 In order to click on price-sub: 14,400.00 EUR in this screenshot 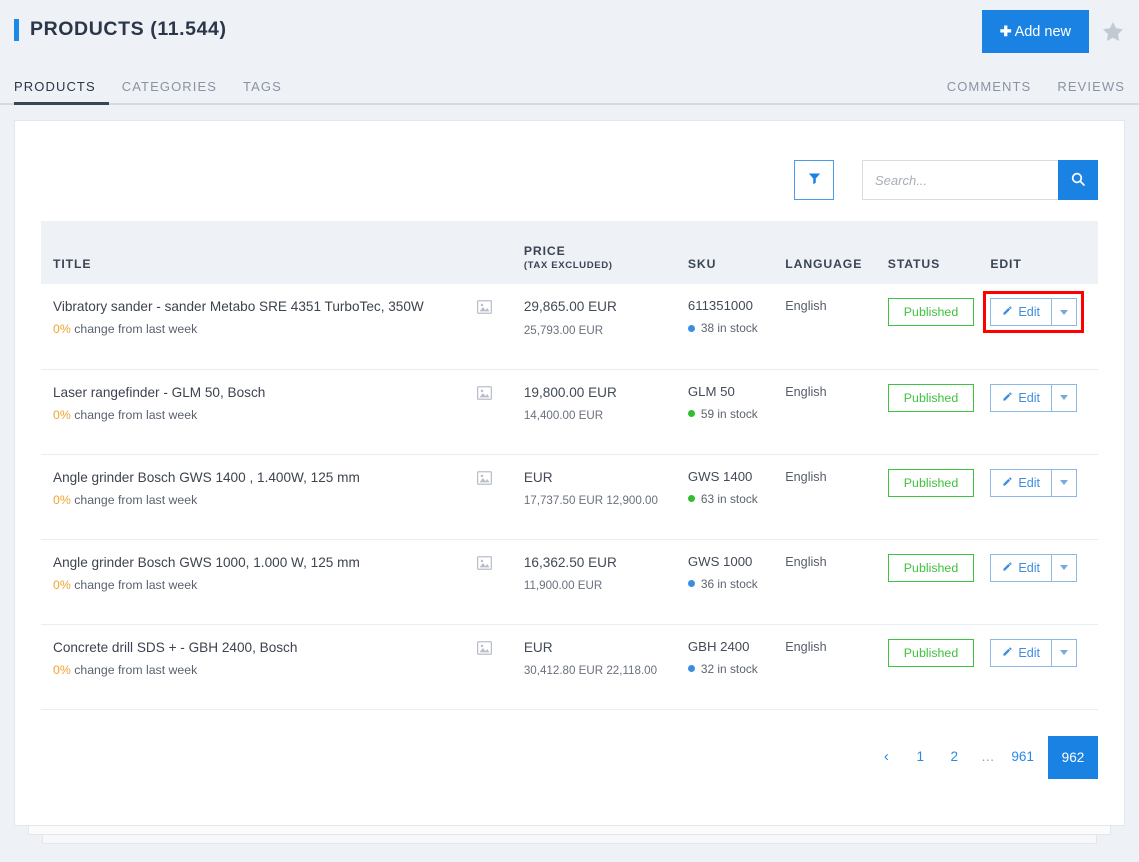, I will do `click(563, 416)`.